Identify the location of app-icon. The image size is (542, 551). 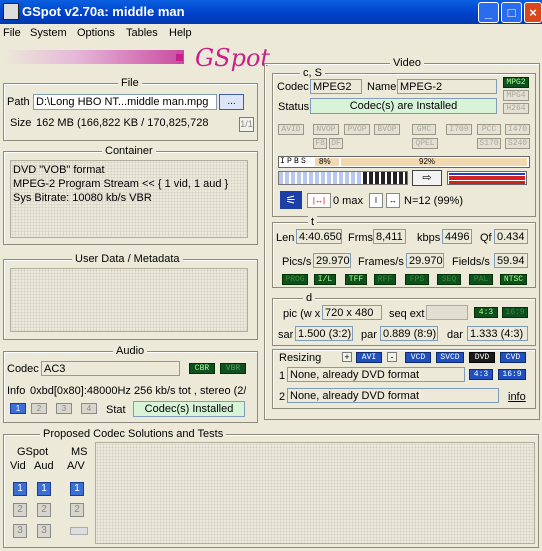
(11, 11).